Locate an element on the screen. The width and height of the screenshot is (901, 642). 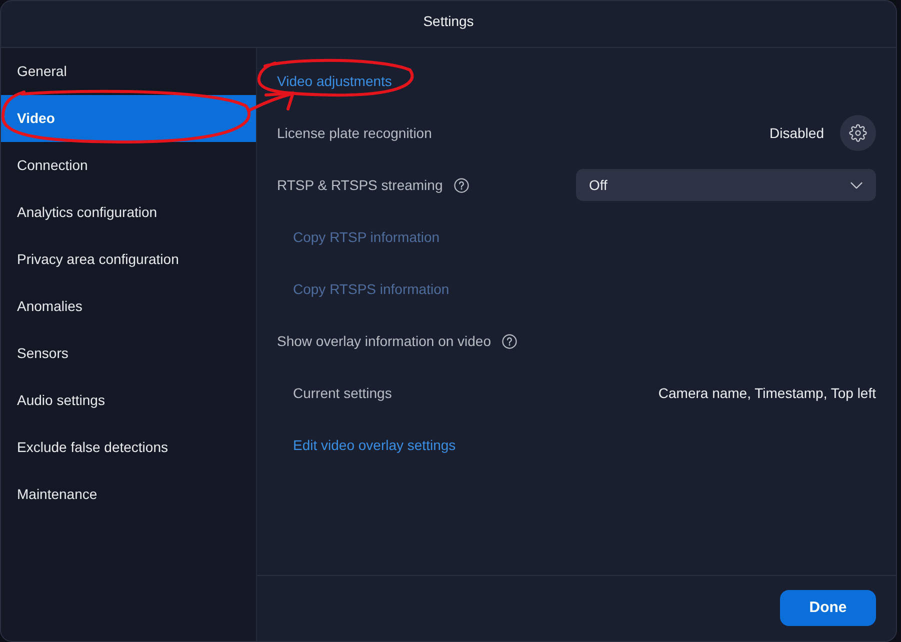
chevron-down-icon is located at coordinates (856, 185).